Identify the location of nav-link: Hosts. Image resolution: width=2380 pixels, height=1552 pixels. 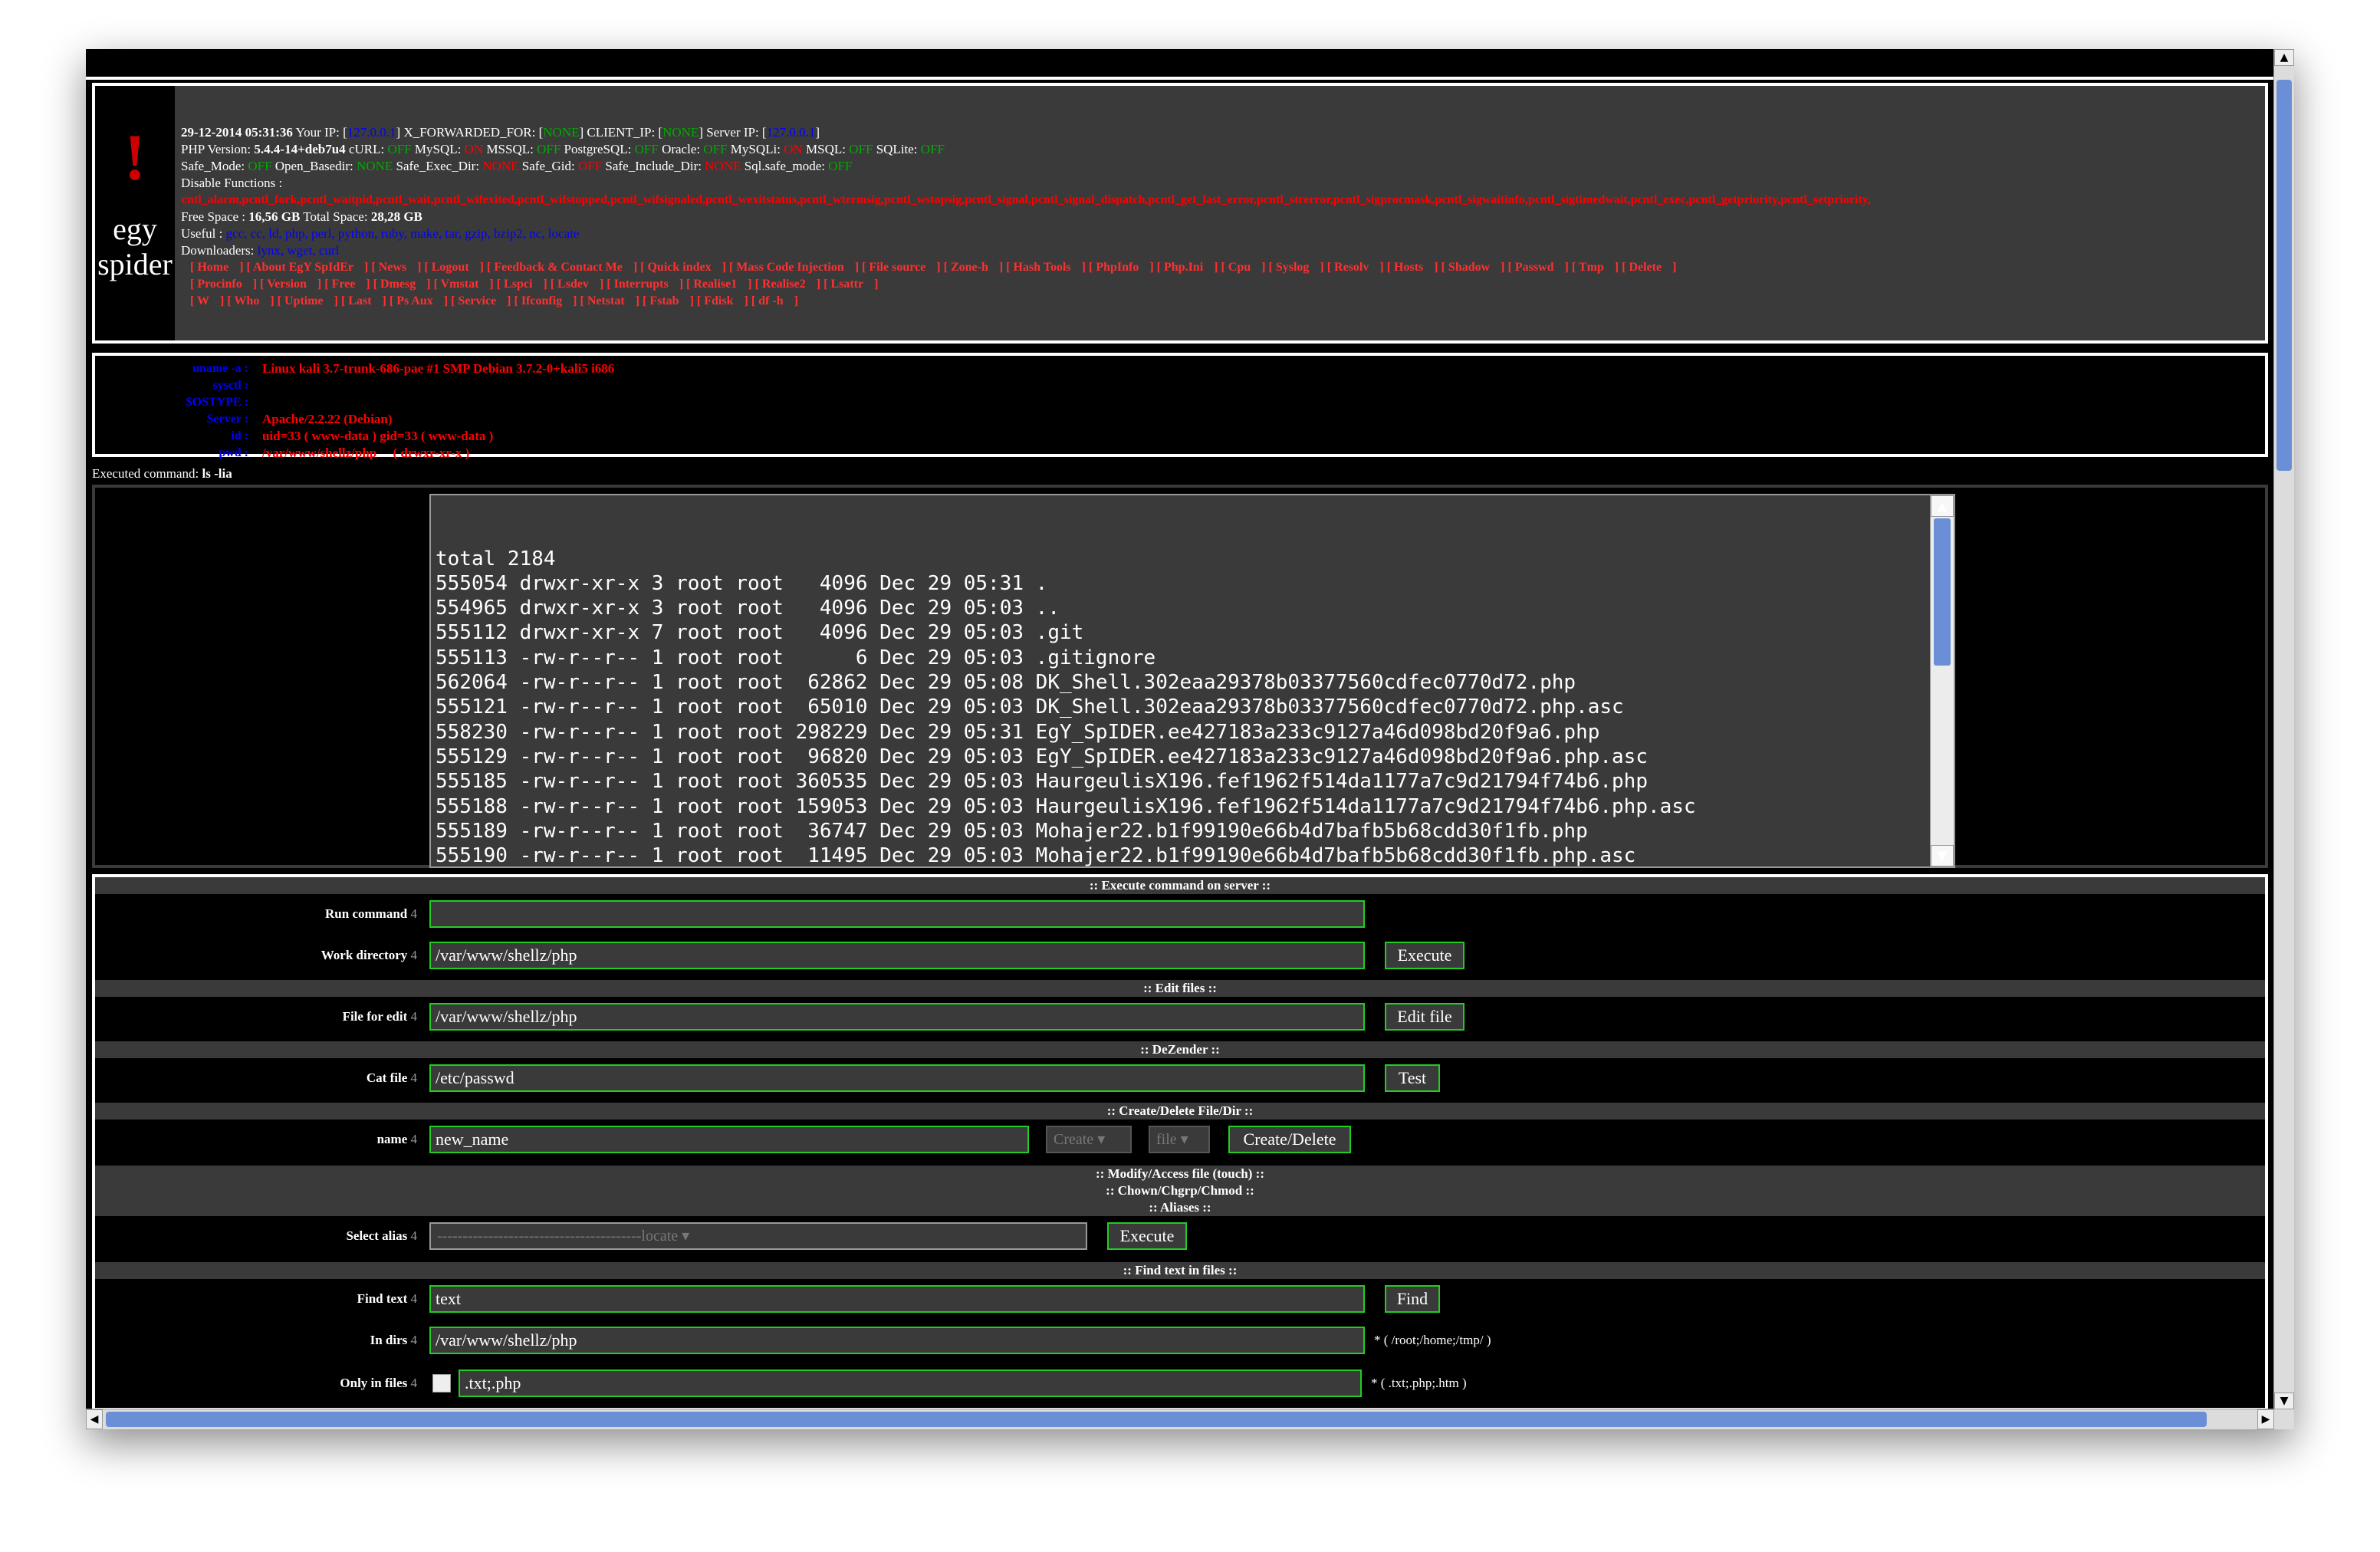
(1408, 268).